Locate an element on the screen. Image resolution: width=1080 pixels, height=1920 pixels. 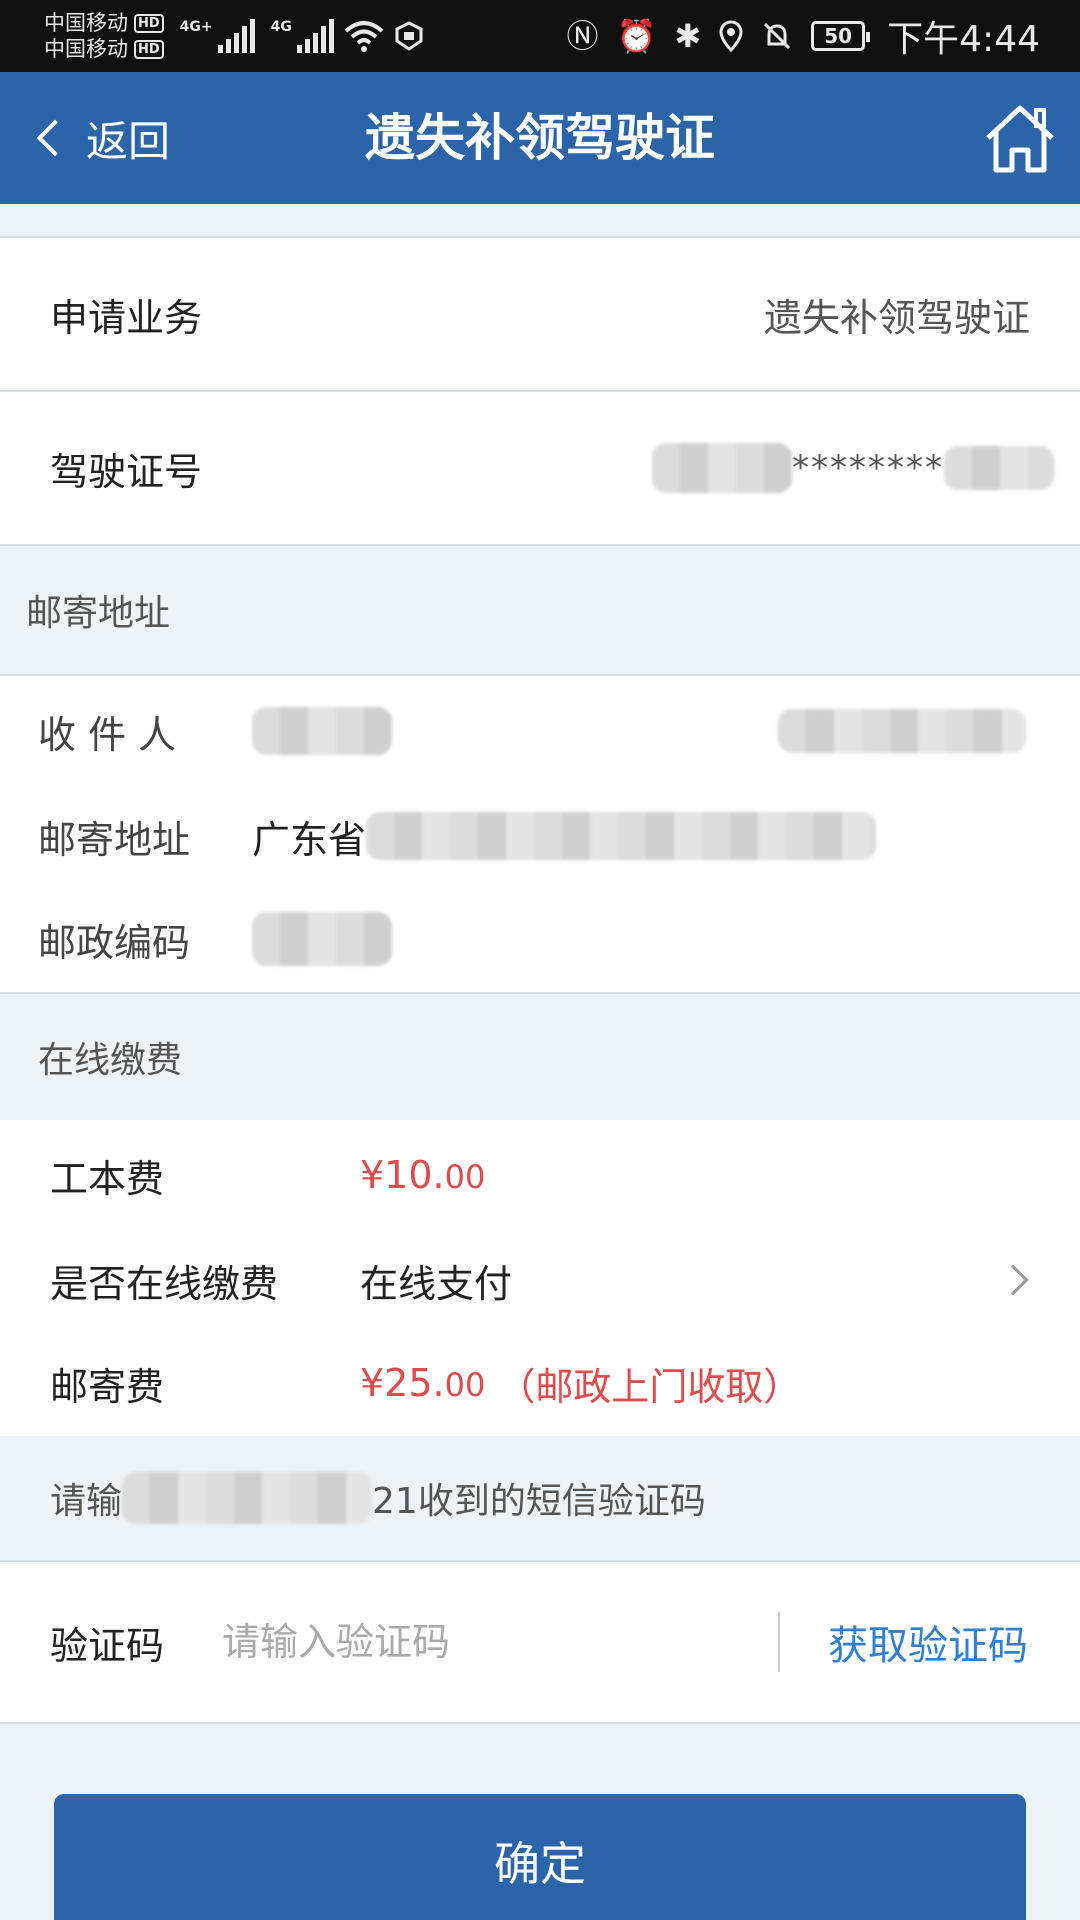
postage-cents: 00 is located at coordinates (465, 1385).